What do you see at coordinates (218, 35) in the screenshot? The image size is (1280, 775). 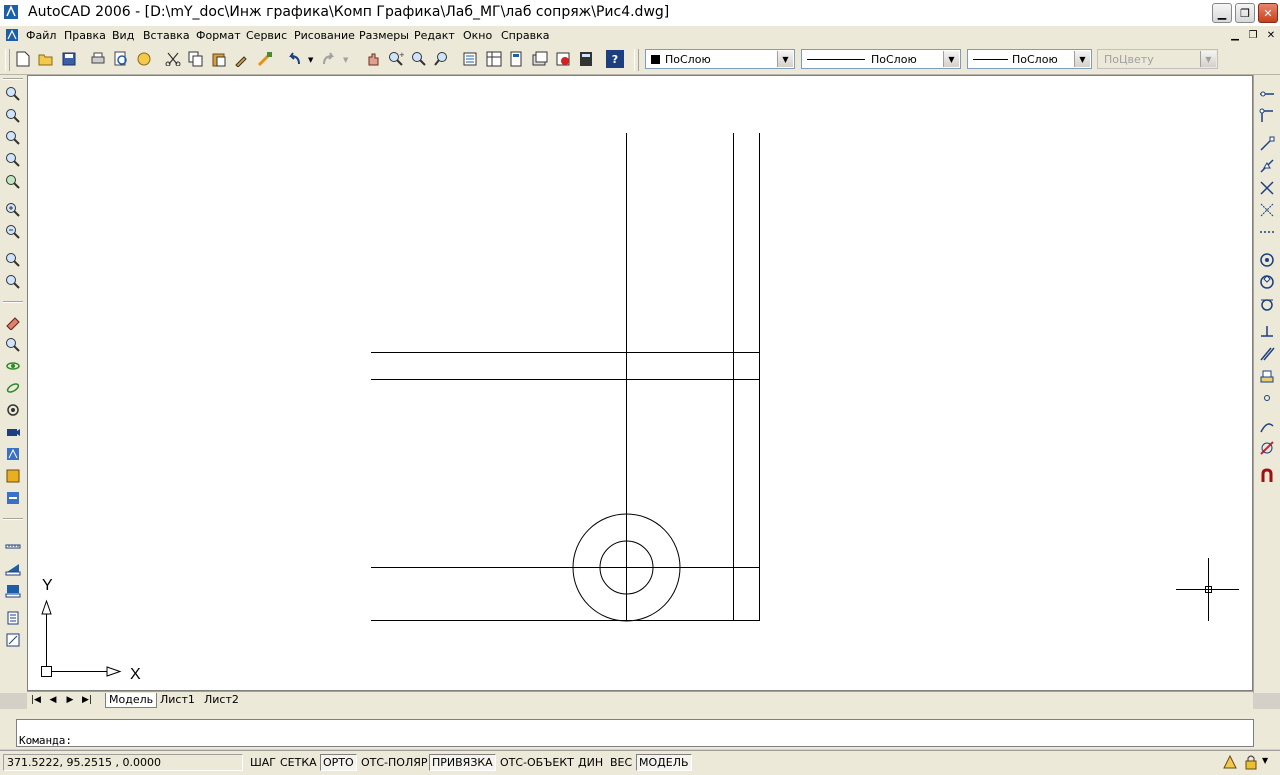 I see `menu-format: Формат` at bounding box center [218, 35].